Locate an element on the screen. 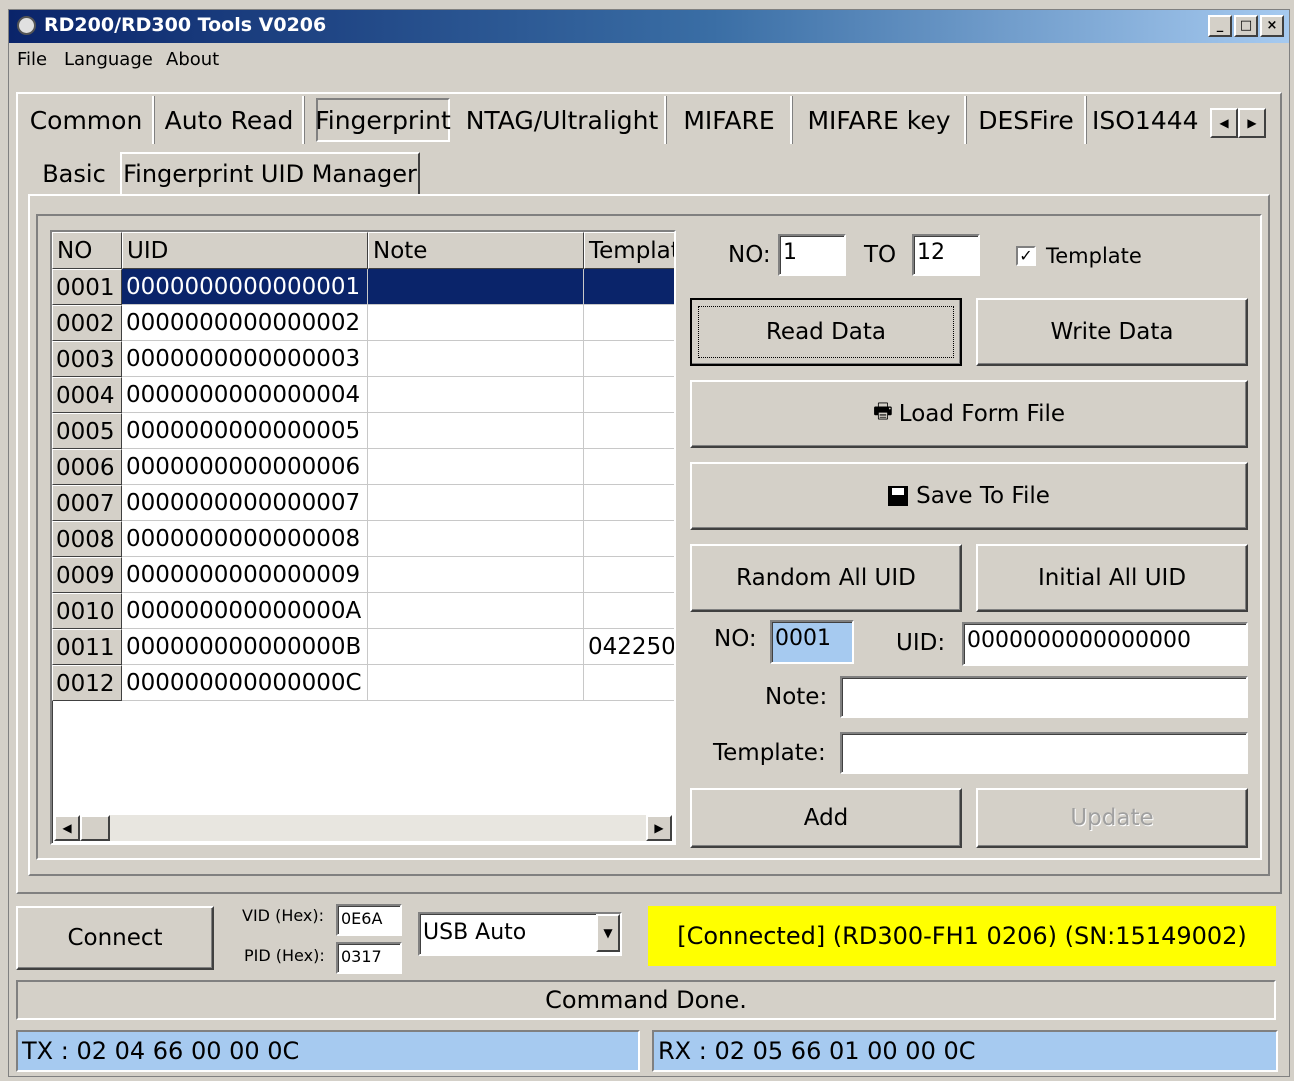 This screenshot has height=1081, width=1294. subtab-basic: Basic is located at coordinates (74, 174).